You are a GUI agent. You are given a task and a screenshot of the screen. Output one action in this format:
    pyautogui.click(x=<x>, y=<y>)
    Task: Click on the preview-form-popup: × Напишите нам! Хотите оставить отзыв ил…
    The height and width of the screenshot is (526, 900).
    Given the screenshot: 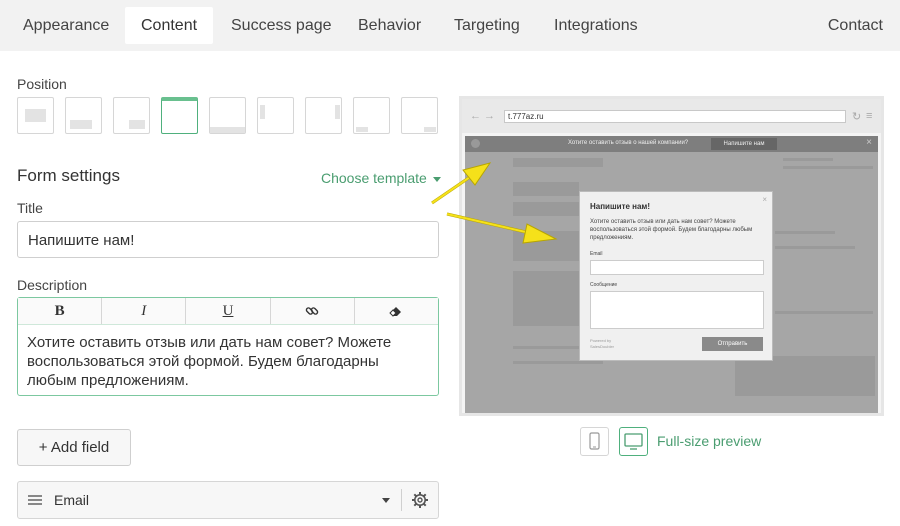 What is the action you would take?
    pyautogui.click(x=676, y=276)
    